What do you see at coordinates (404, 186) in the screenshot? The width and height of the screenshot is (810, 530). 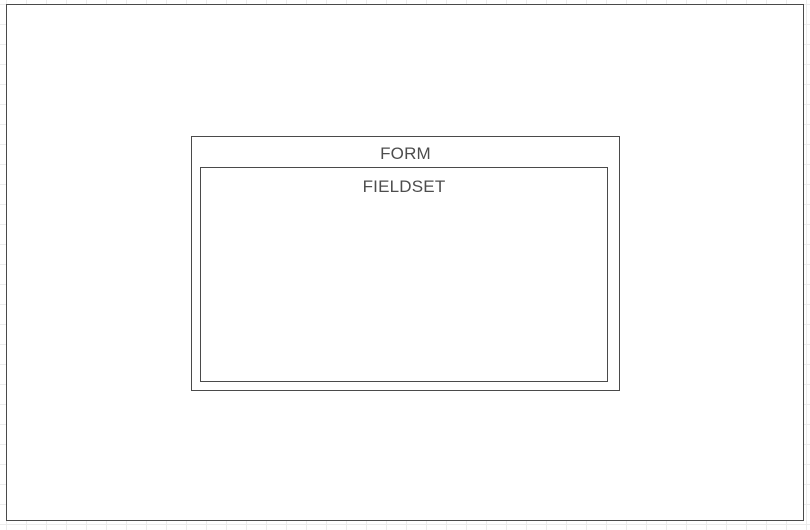 I see `fieldset-label: FIELDSET` at bounding box center [404, 186].